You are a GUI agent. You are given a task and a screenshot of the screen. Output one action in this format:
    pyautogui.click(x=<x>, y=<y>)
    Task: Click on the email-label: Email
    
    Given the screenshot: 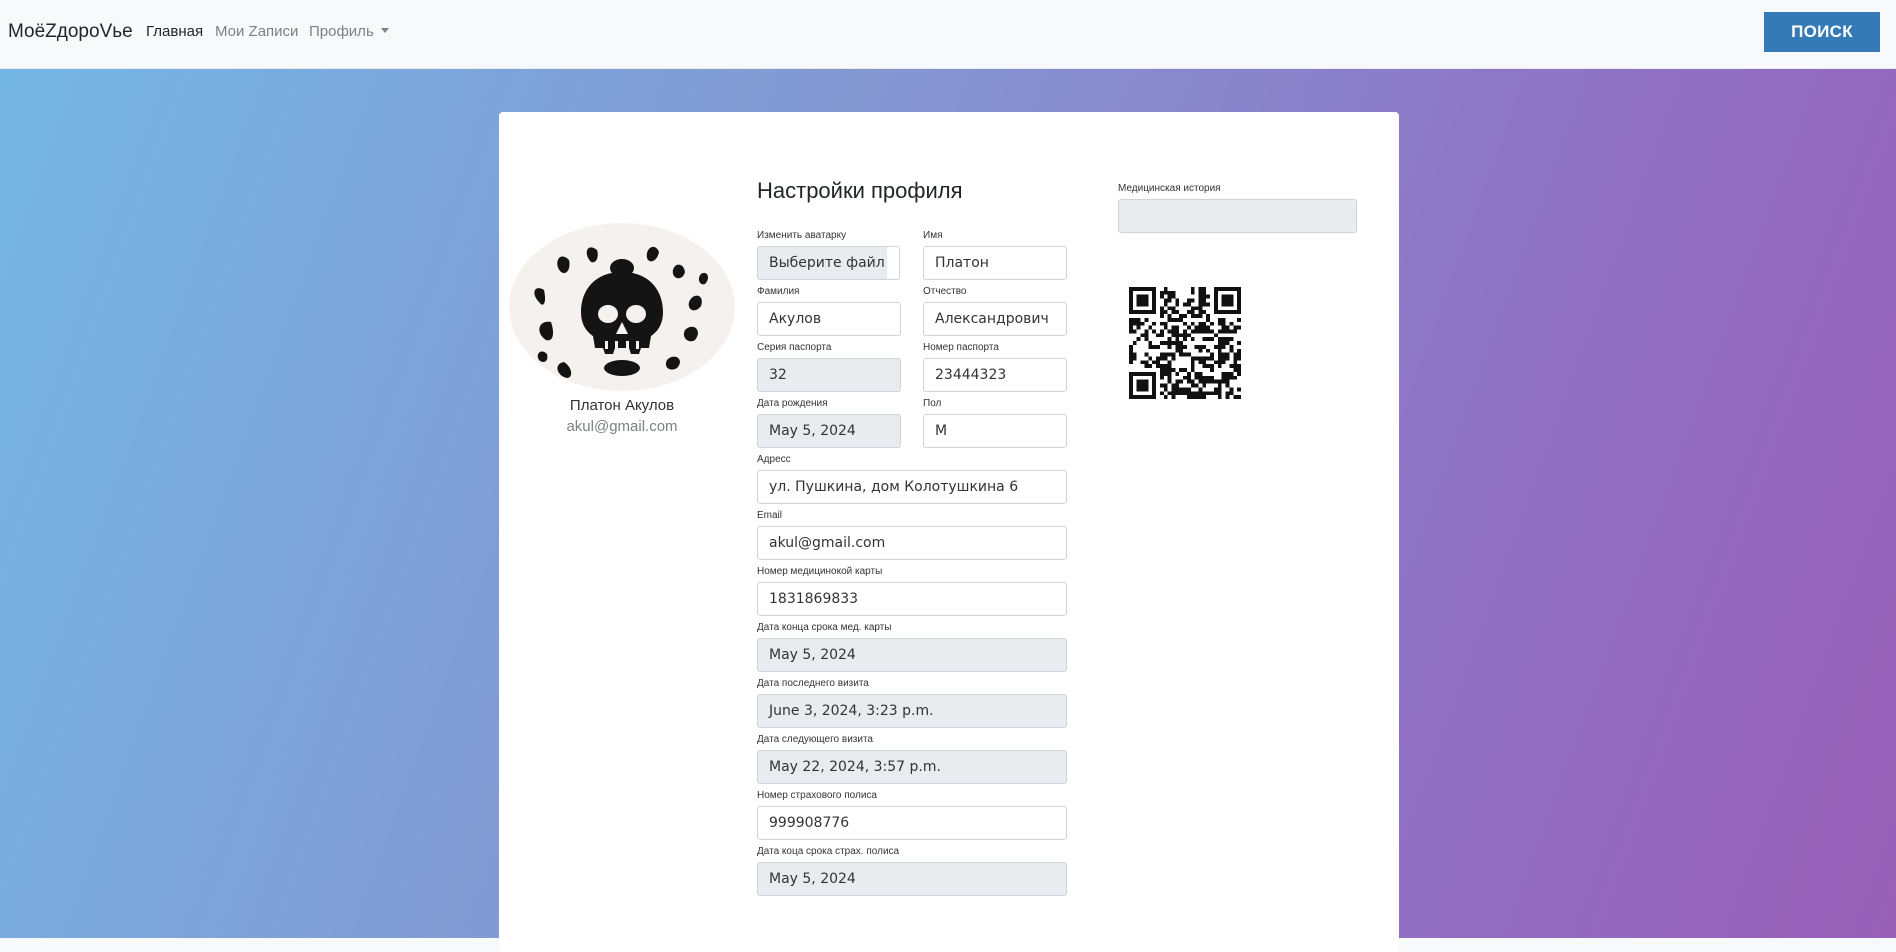 What is the action you would take?
    pyautogui.click(x=770, y=515)
    